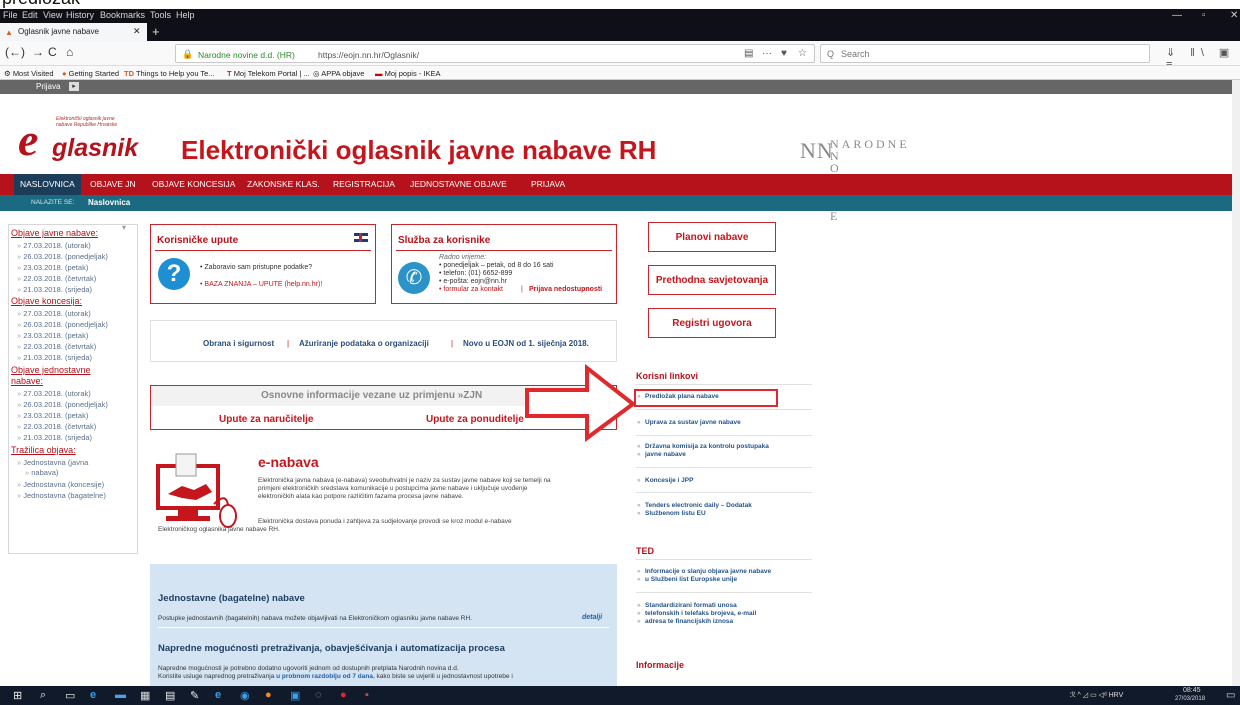  What do you see at coordinates (318, 695) in the screenshot?
I see `chrome-icon: ◌` at bounding box center [318, 695].